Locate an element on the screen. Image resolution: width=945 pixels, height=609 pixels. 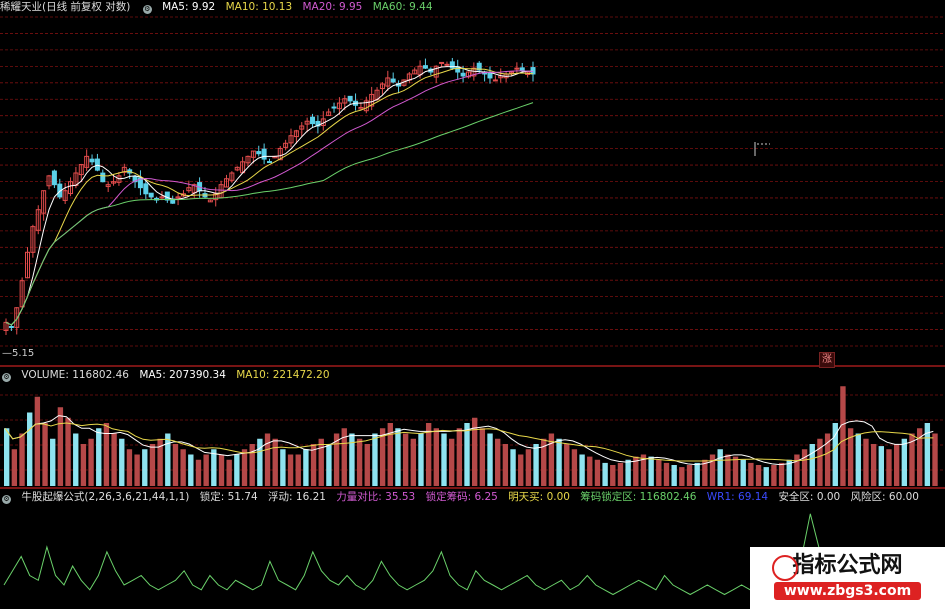
indicator-buy: 明天买: 0.00 is located at coordinates (539, 497).